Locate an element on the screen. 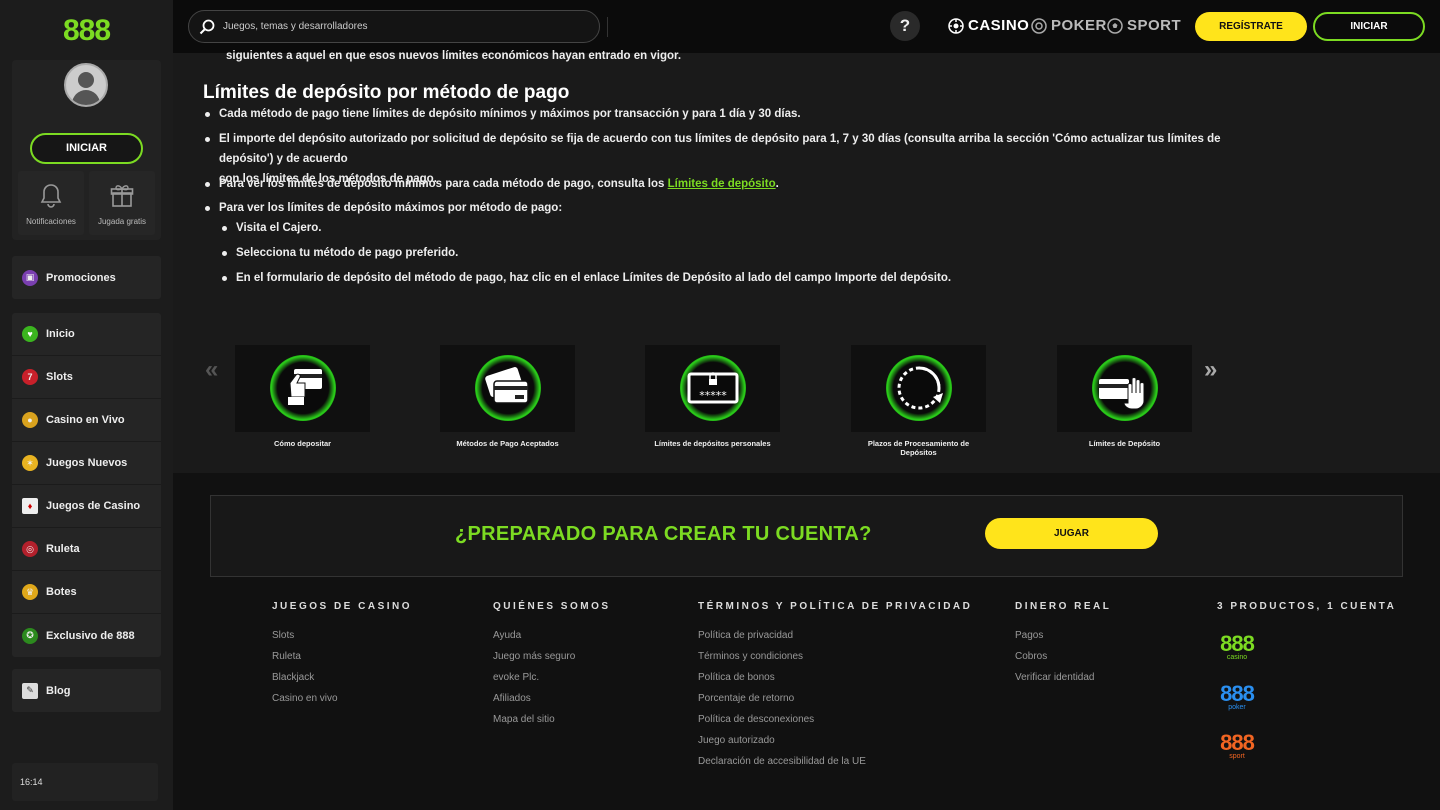  card-label: Límites de Depósito is located at coordinates (1124, 443).